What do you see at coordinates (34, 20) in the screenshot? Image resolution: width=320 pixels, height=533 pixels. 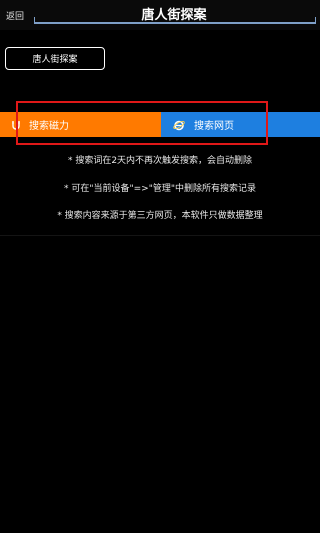 I see `title-underline-left-cap` at bounding box center [34, 20].